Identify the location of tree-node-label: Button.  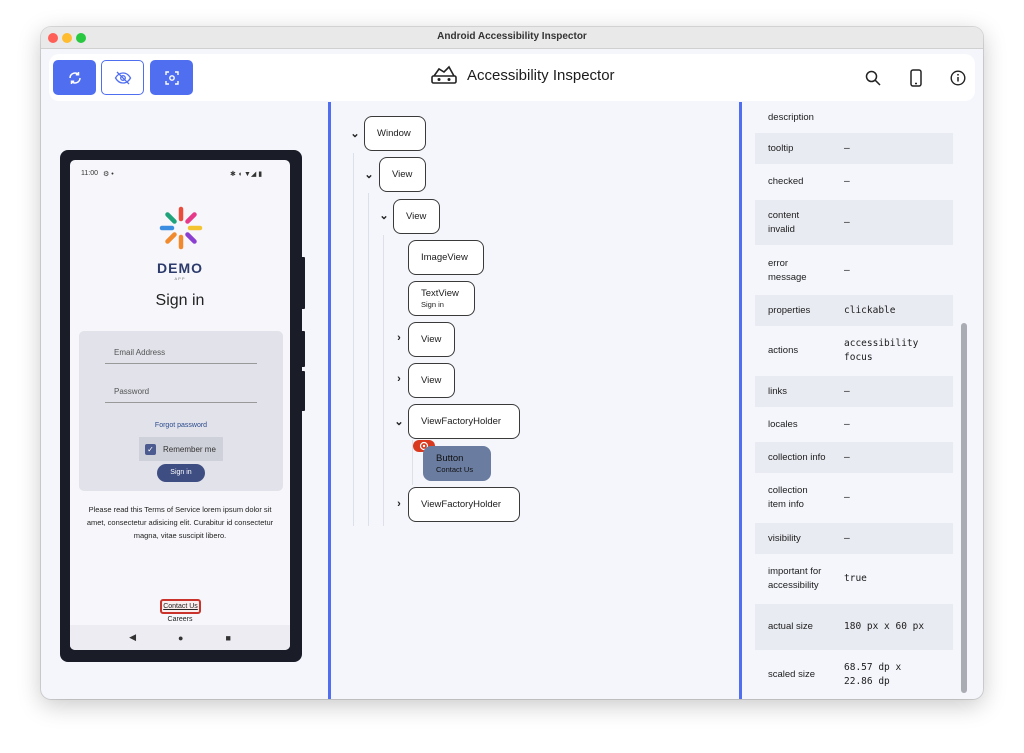
(450, 458).